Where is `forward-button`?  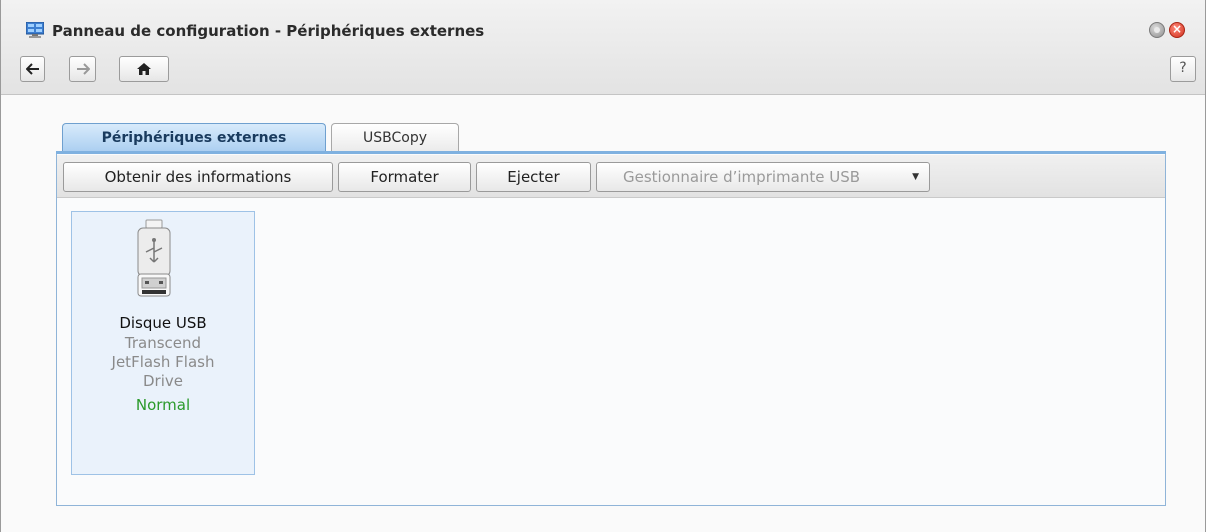 forward-button is located at coordinates (82, 69).